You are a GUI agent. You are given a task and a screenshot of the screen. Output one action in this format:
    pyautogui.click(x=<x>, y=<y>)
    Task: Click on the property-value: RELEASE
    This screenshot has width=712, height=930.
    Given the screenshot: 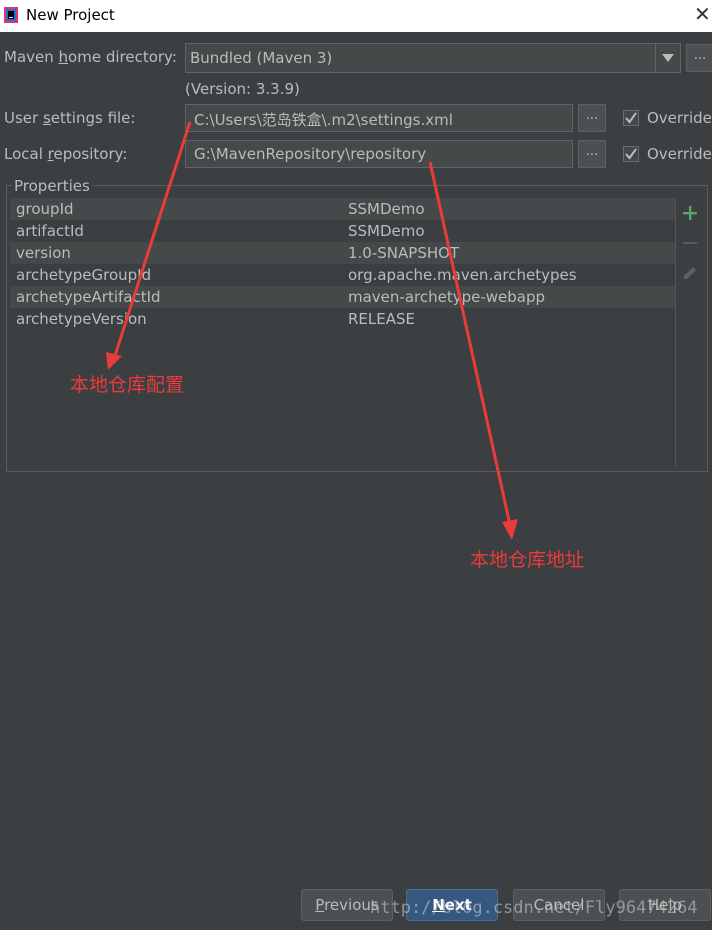 What is the action you would take?
    pyautogui.click(x=381, y=319)
    